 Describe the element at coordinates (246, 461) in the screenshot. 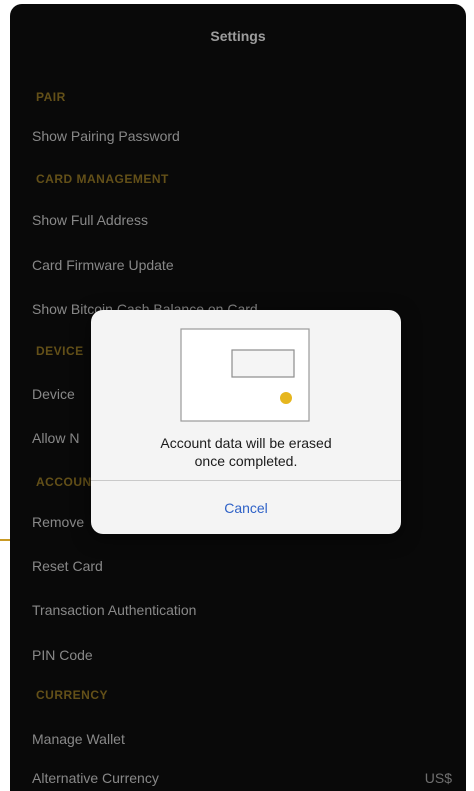

I see `dialog-message-line-2: once completed.` at that location.